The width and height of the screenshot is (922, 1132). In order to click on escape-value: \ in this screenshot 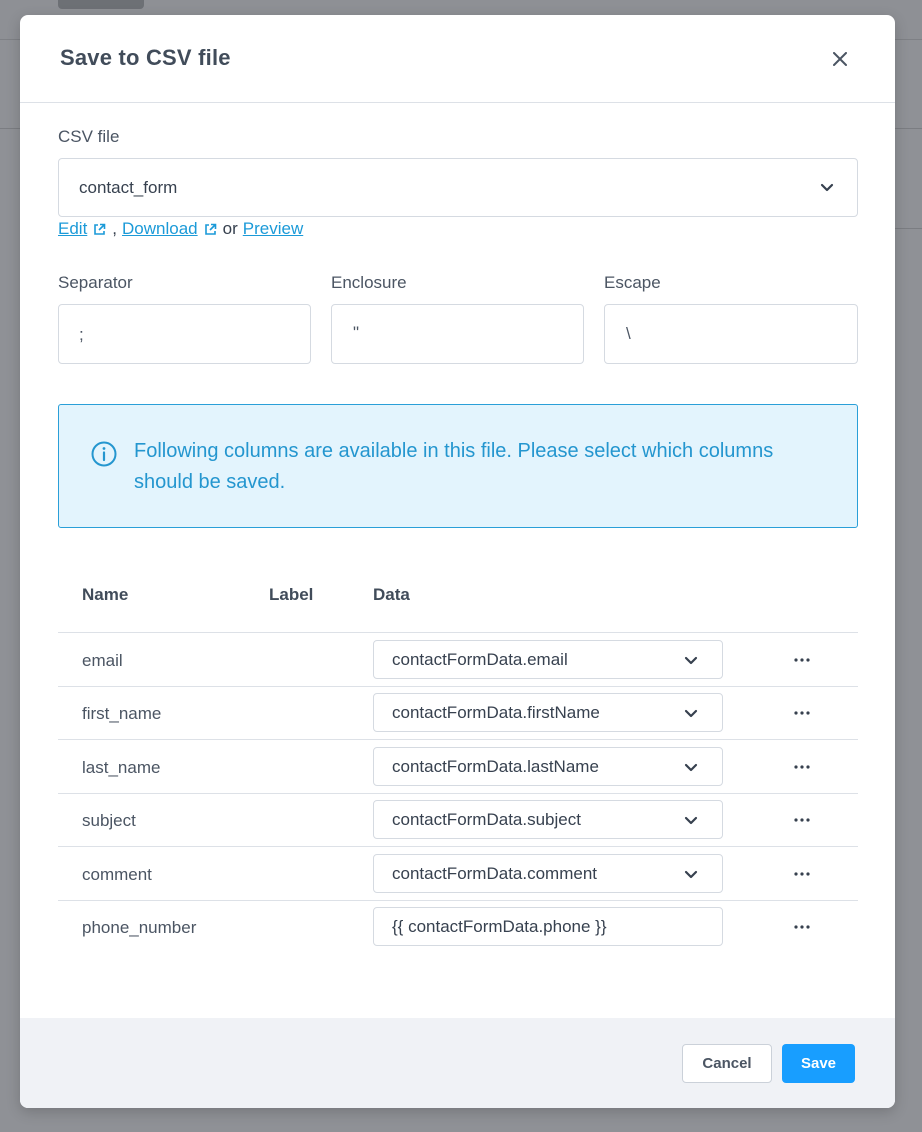, I will do `click(628, 333)`.